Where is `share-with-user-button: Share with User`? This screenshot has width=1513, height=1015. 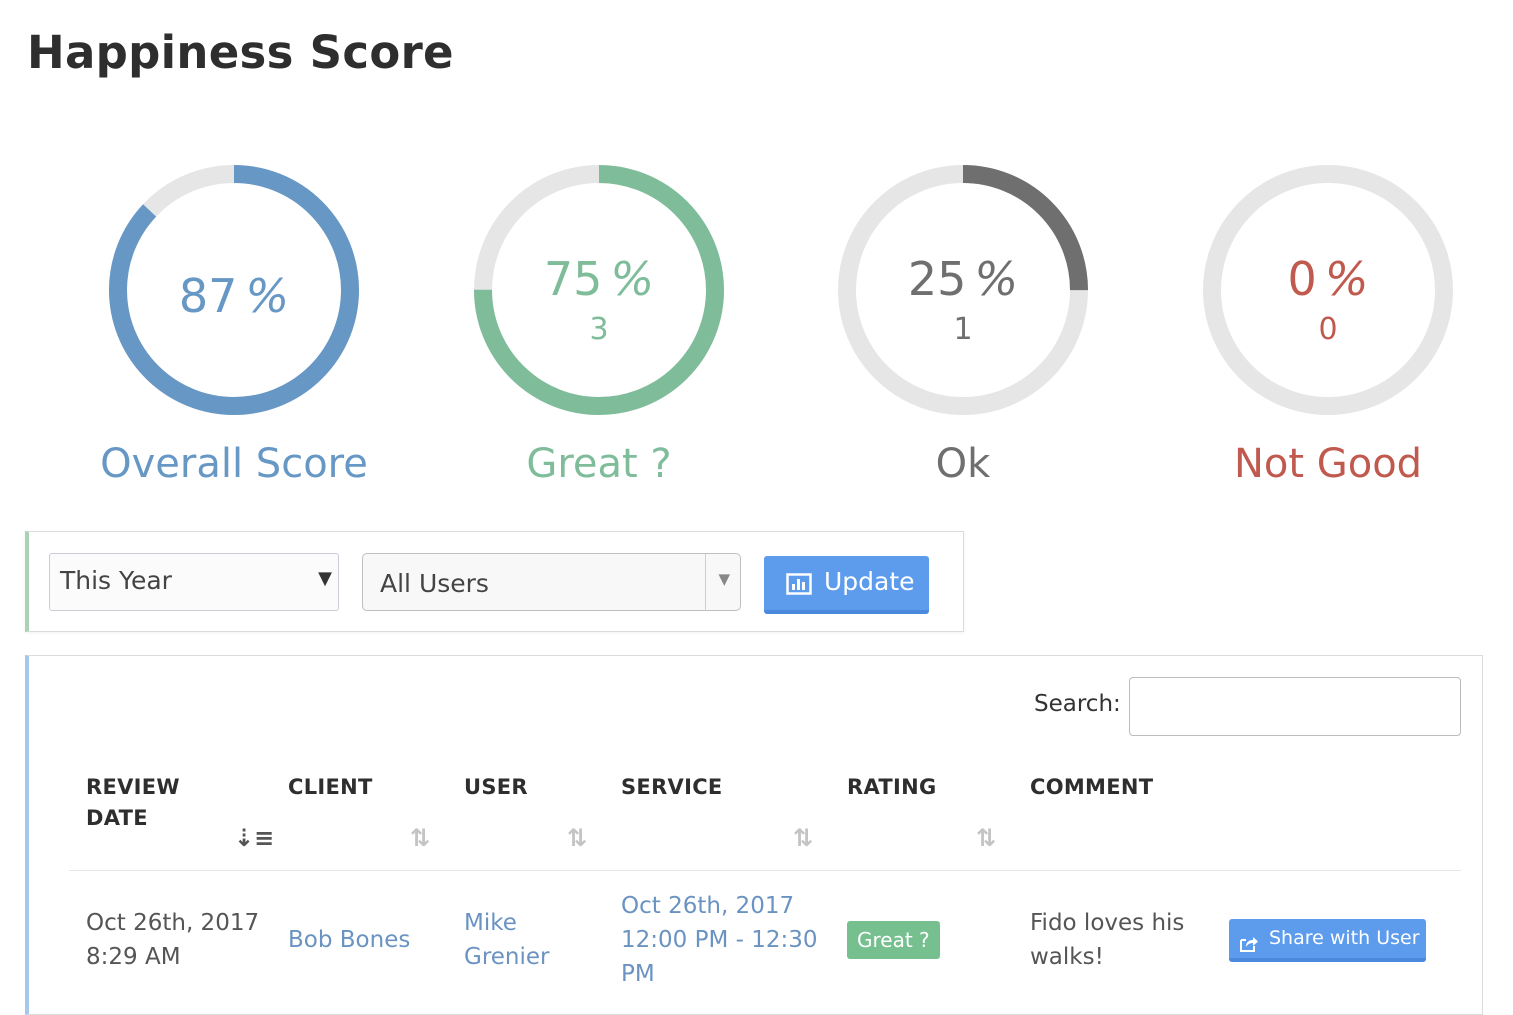
share-with-user-button: Share with User is located at coordinates (1327, 940).